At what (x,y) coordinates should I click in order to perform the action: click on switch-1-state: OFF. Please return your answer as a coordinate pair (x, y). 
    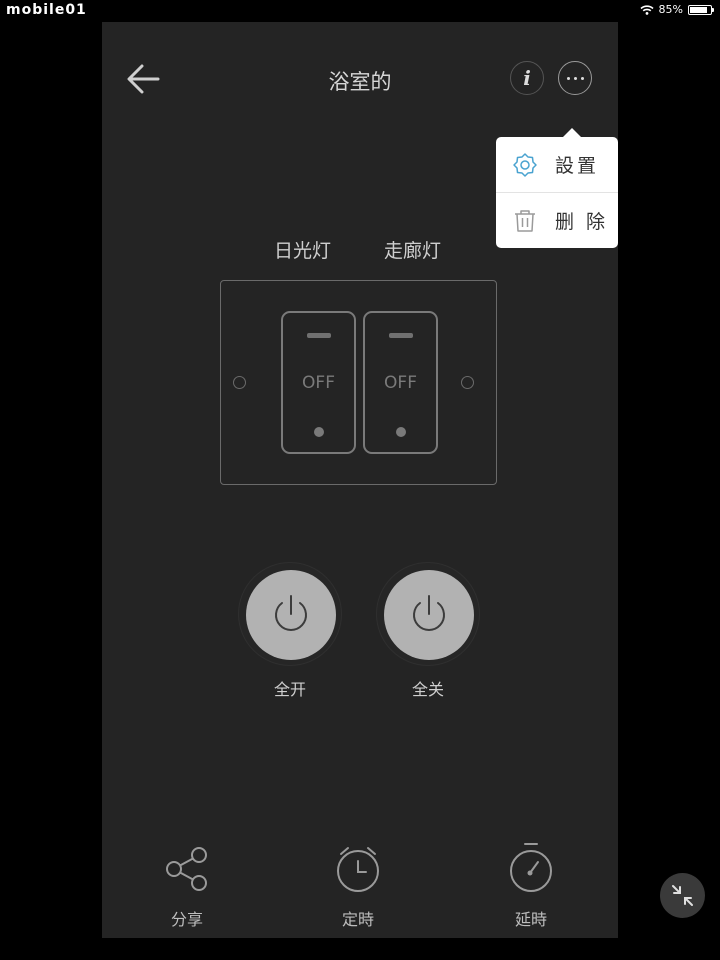
    Looking at the image, I should click on (318, 383).